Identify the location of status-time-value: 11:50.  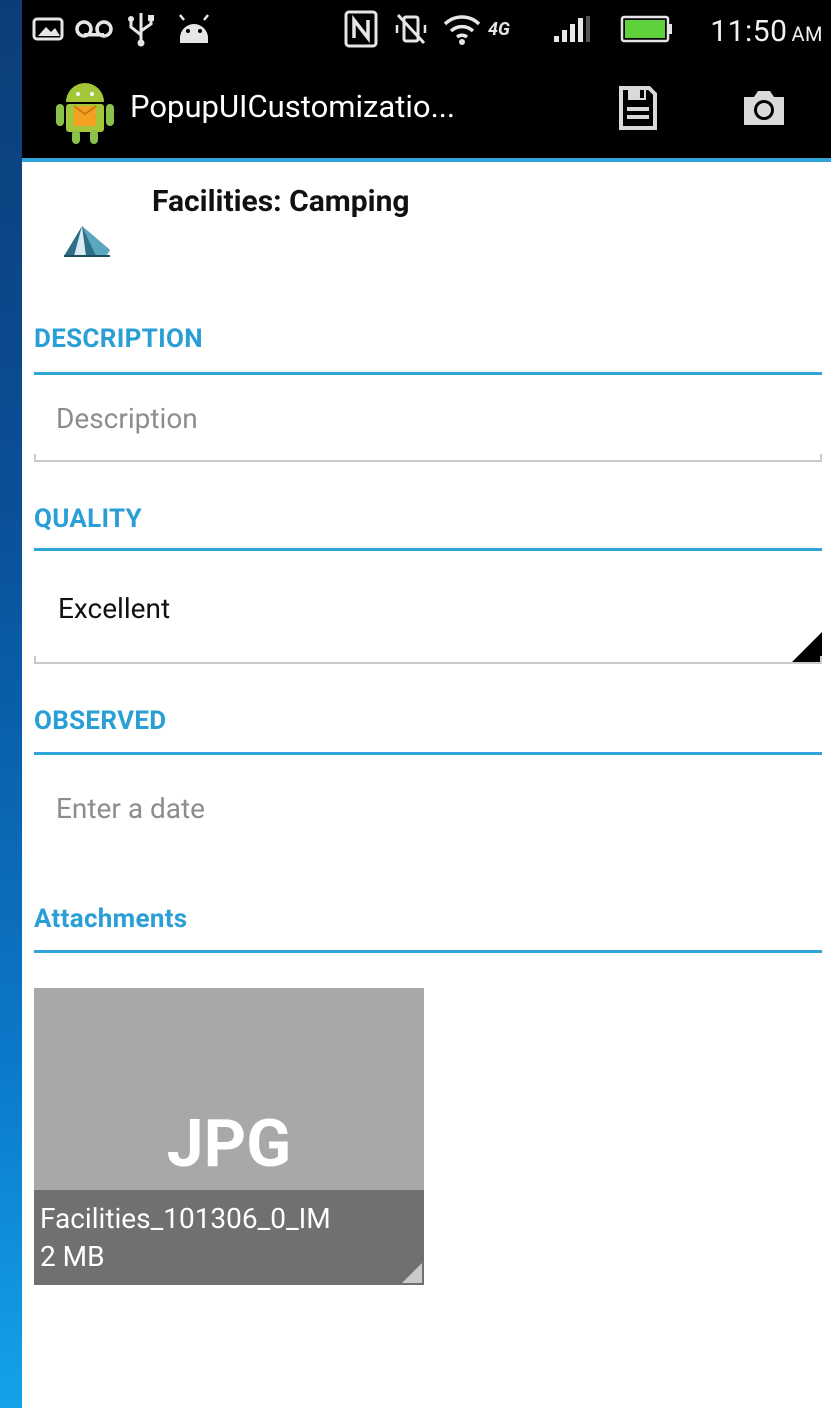
(749, 31).